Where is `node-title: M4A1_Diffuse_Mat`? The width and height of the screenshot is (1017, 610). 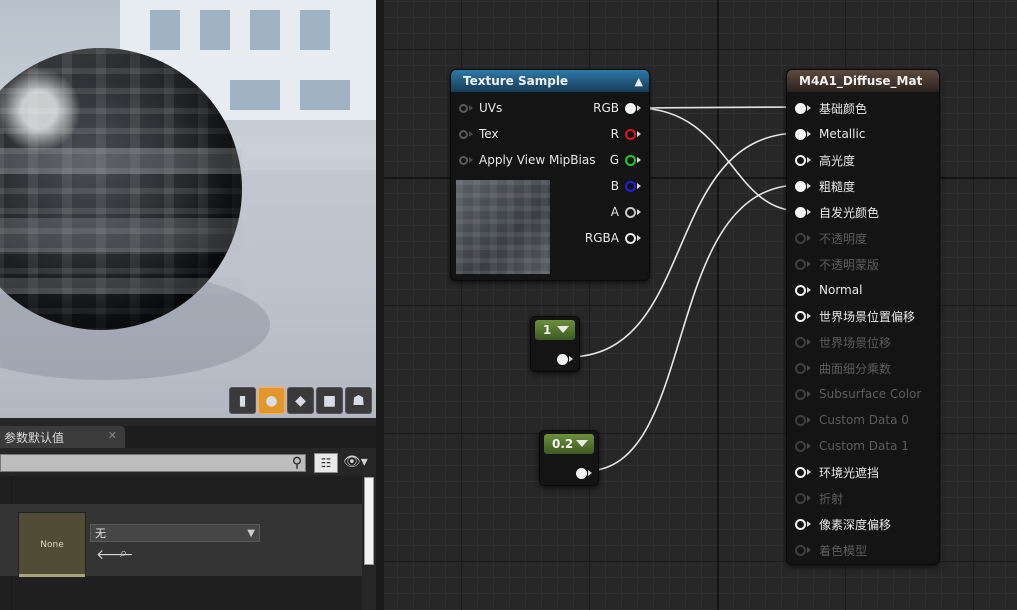 node-title: M4A1_Diffuse_Mat is located at coordinates (861, 81).